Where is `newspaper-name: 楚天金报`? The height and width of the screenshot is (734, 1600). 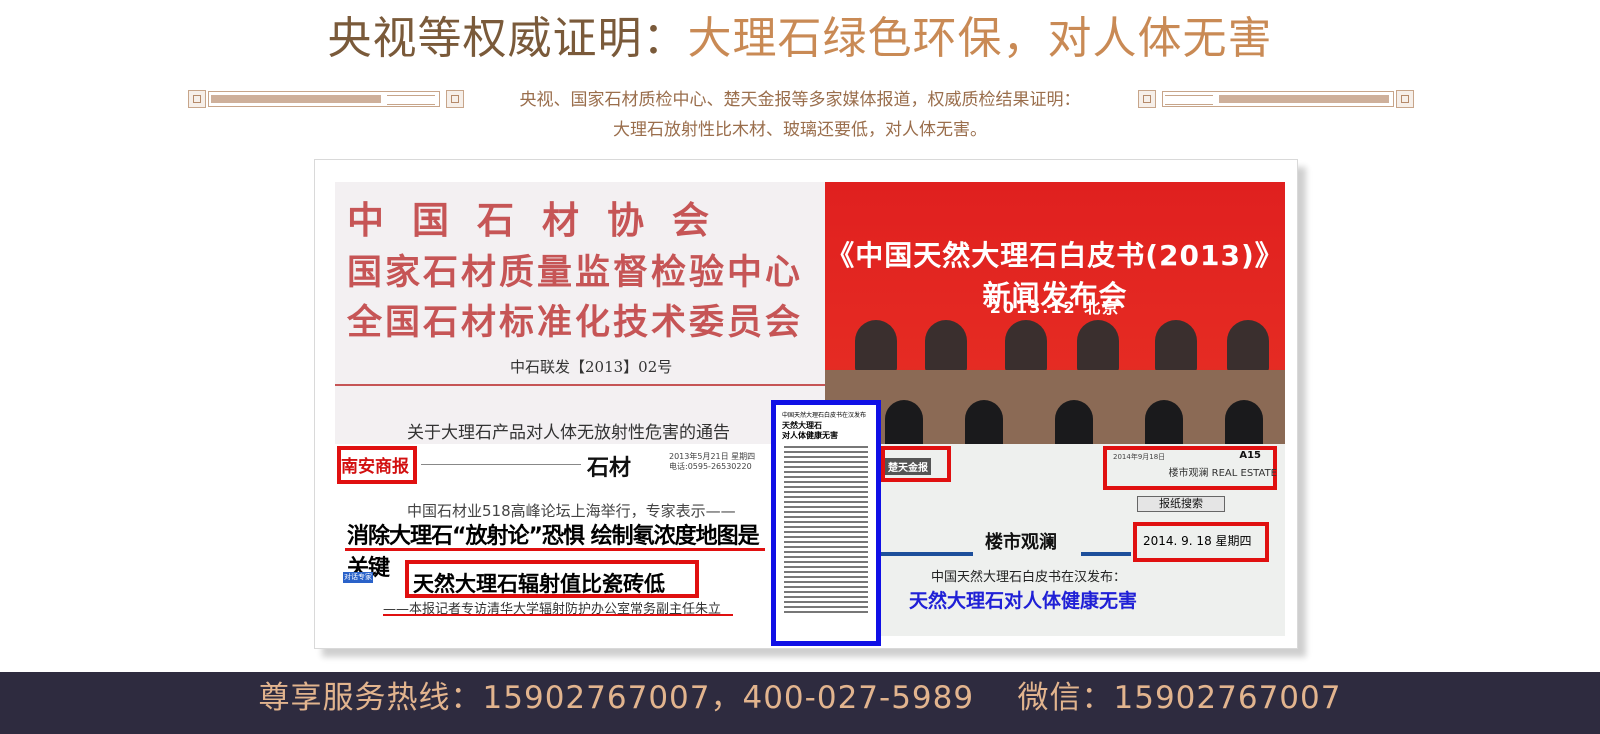 newspaper-name: 楚天金报 is located at coordinates (908, 466).